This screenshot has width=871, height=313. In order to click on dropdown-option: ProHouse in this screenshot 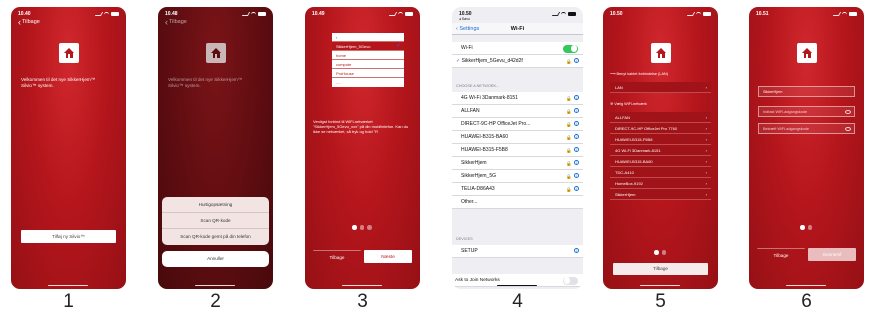, I will do `click(368, 73)`.